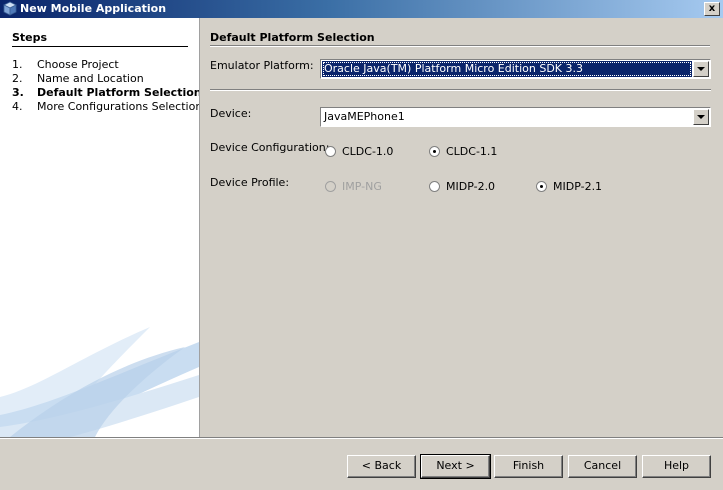 The height and width of the screenshot is (490, 723). I want to click on window-title: New Mobile Application, so click(93, 8).